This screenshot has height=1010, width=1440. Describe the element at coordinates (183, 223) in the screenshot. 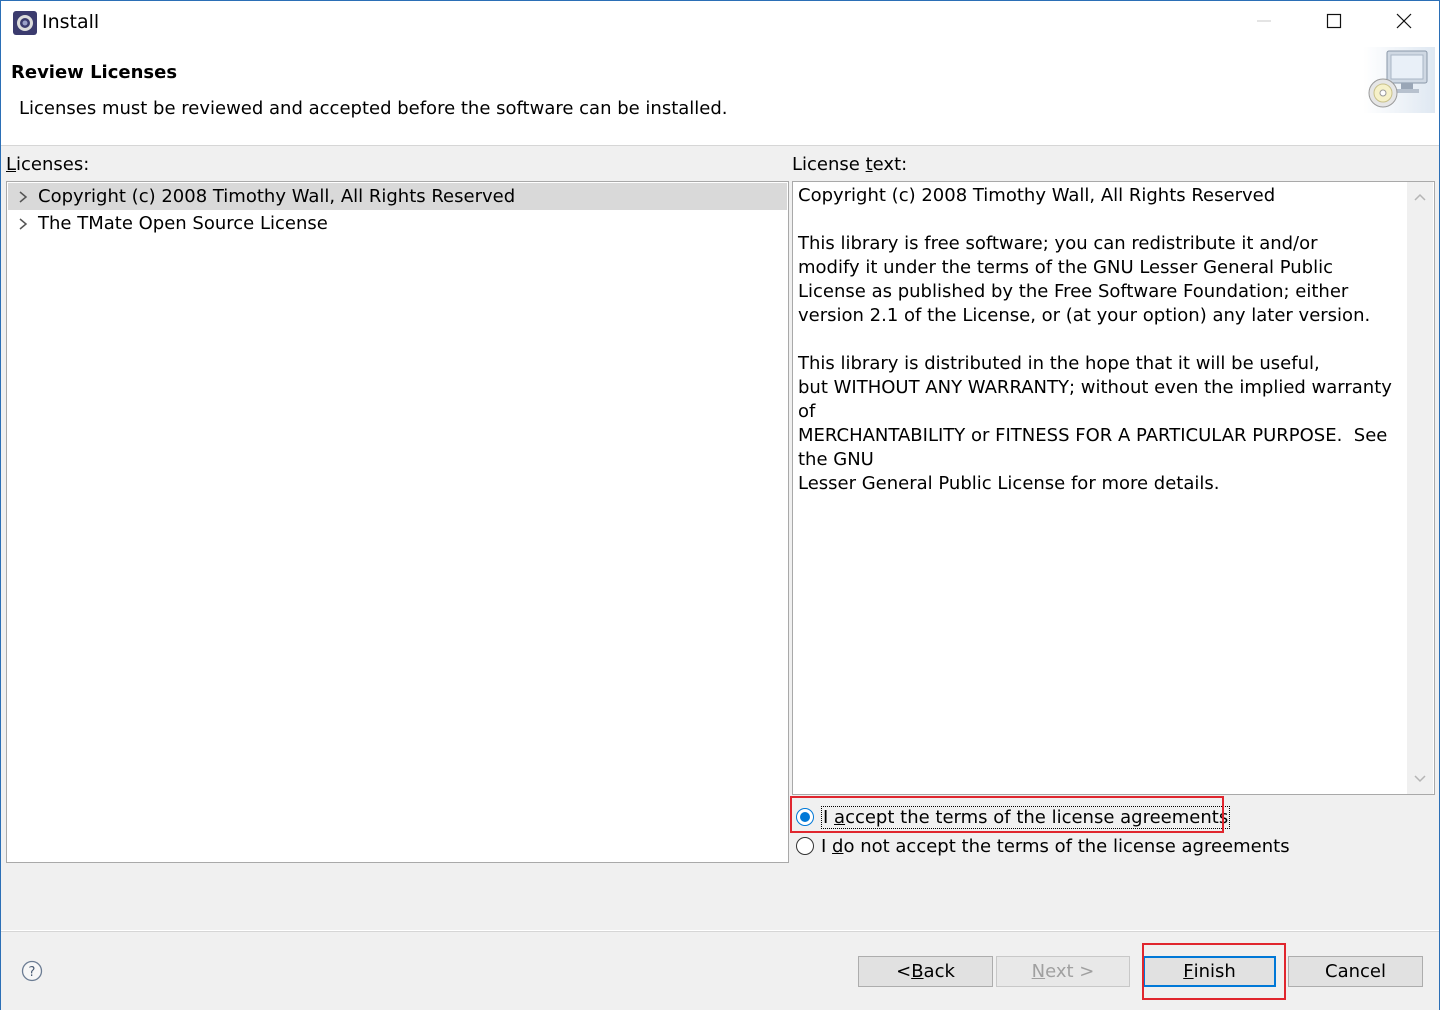

I see `tree-item-label: The TMate Open Source License` at that location.